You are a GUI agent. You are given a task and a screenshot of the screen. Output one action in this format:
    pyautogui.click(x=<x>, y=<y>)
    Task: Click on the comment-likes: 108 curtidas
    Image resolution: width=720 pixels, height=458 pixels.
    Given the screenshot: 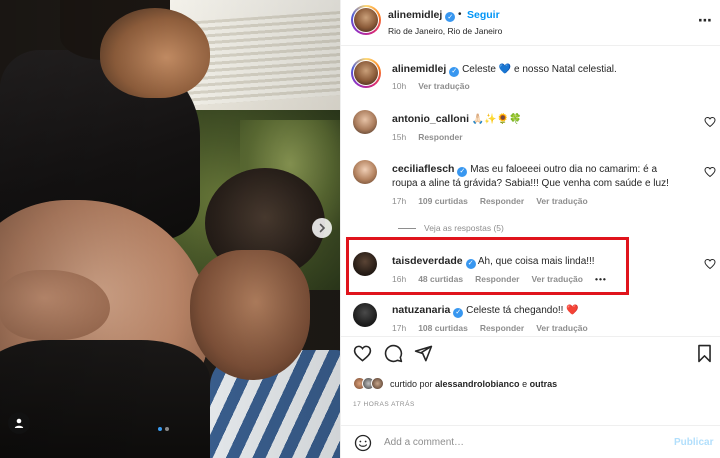 What is the action you would take?
    pyautogui.click(x=443, y=328)
    